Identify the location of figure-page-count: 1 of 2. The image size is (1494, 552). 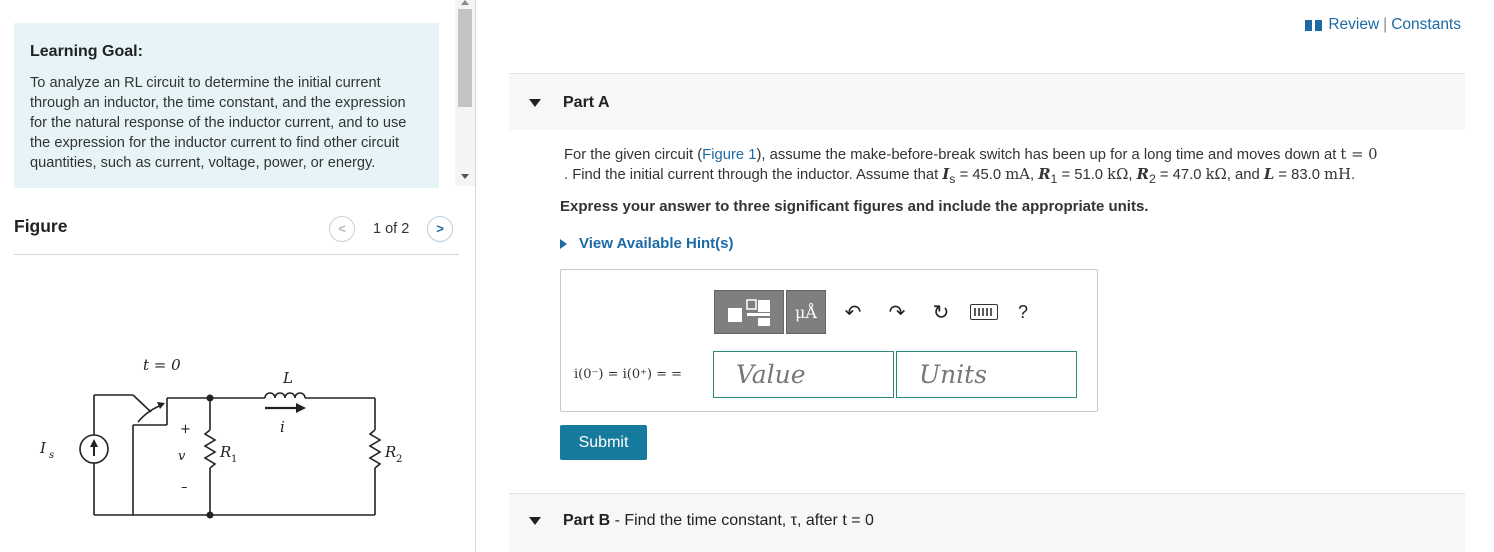
(391, 229).